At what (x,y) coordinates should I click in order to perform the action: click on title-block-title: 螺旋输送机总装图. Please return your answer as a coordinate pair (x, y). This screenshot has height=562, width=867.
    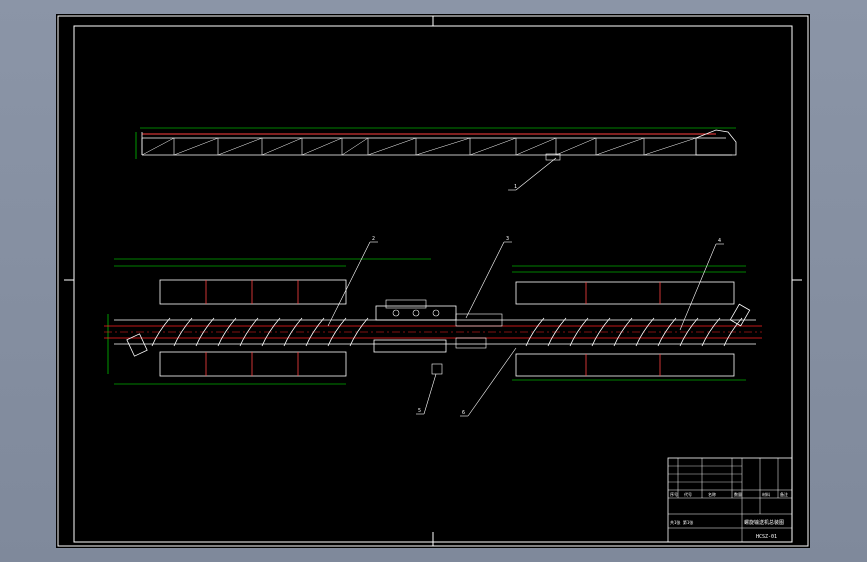
    Looking at the image, I should click on (764, 522).